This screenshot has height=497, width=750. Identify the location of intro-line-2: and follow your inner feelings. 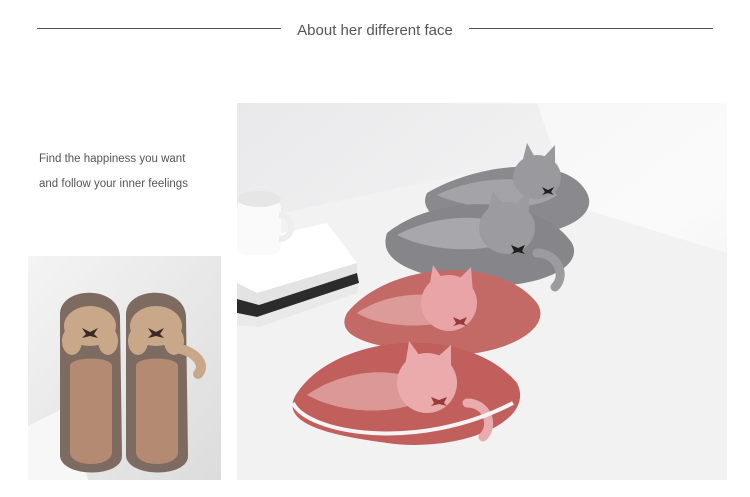
(113, 184).